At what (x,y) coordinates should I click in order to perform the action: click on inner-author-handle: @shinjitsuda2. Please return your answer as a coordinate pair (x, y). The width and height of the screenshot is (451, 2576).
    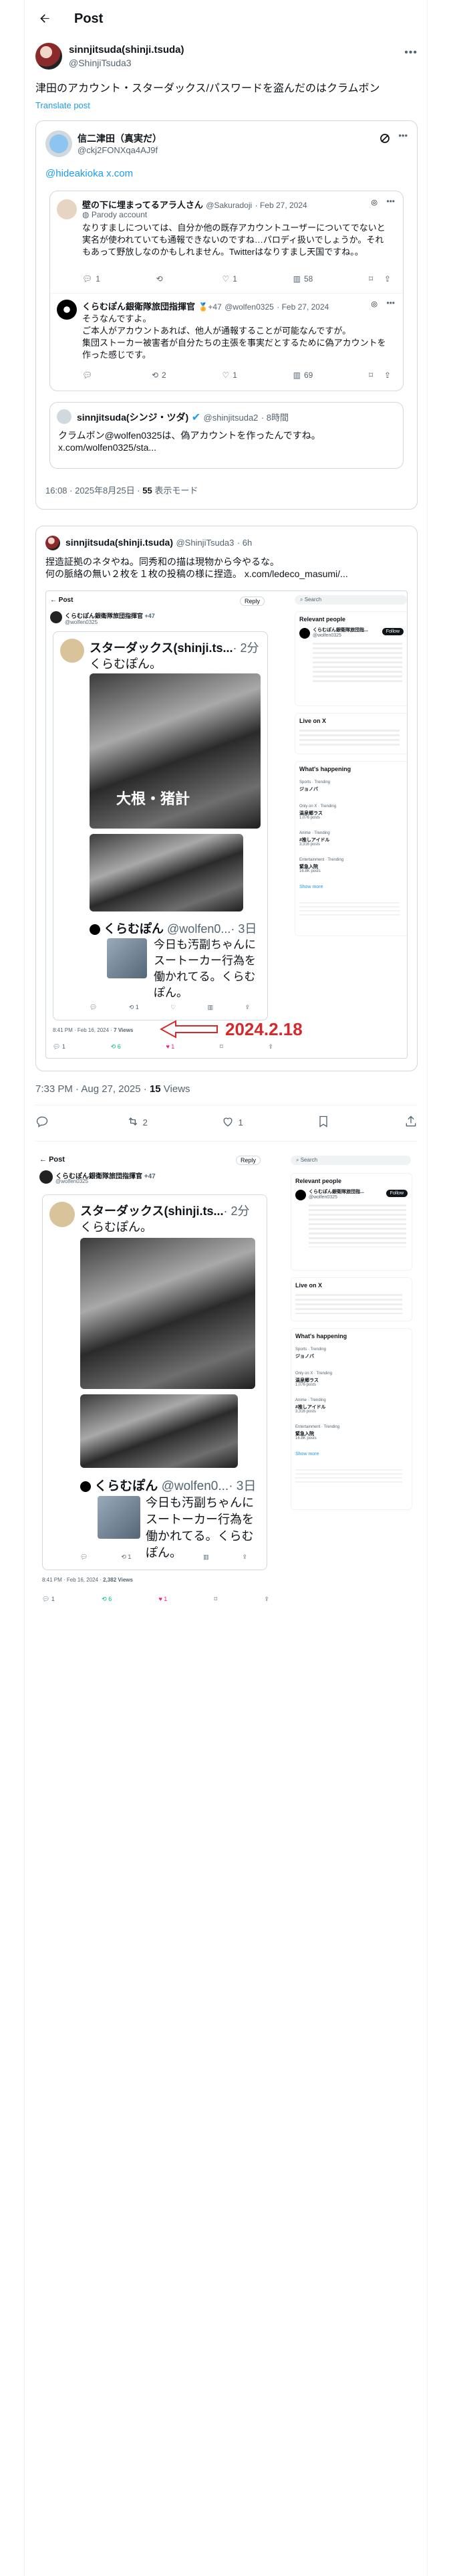
    Looking at the image, I should click on (231, 418).